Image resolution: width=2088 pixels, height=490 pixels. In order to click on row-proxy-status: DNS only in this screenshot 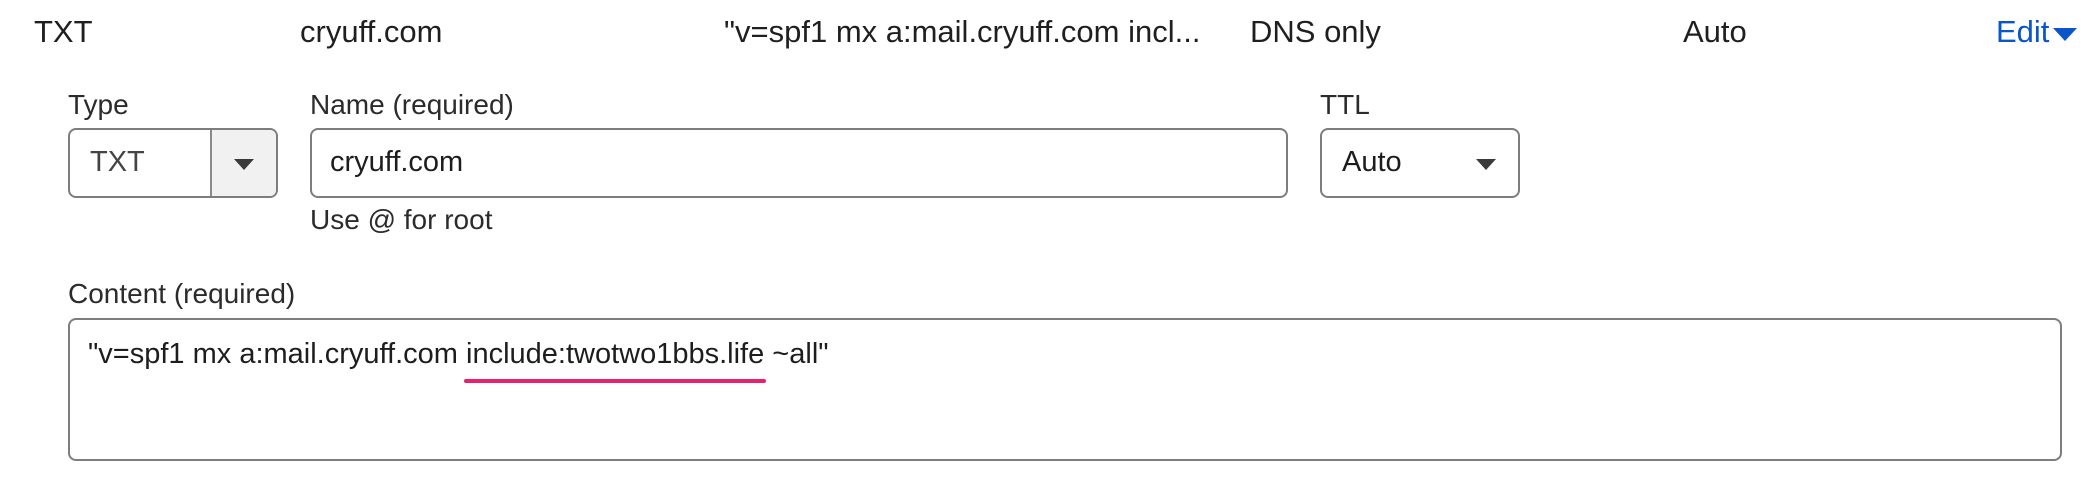, I will do `click(1315, 31)`.